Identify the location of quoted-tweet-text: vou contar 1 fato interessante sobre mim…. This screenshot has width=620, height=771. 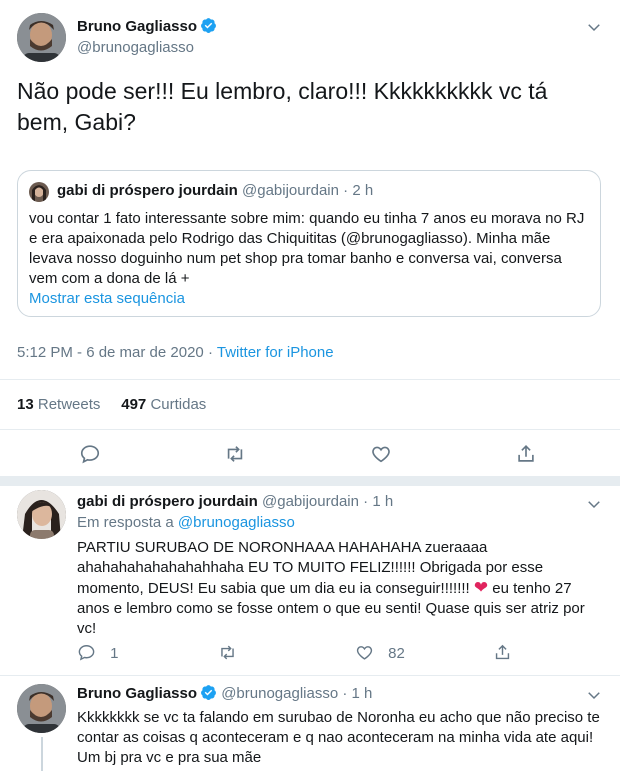
(307, 248).